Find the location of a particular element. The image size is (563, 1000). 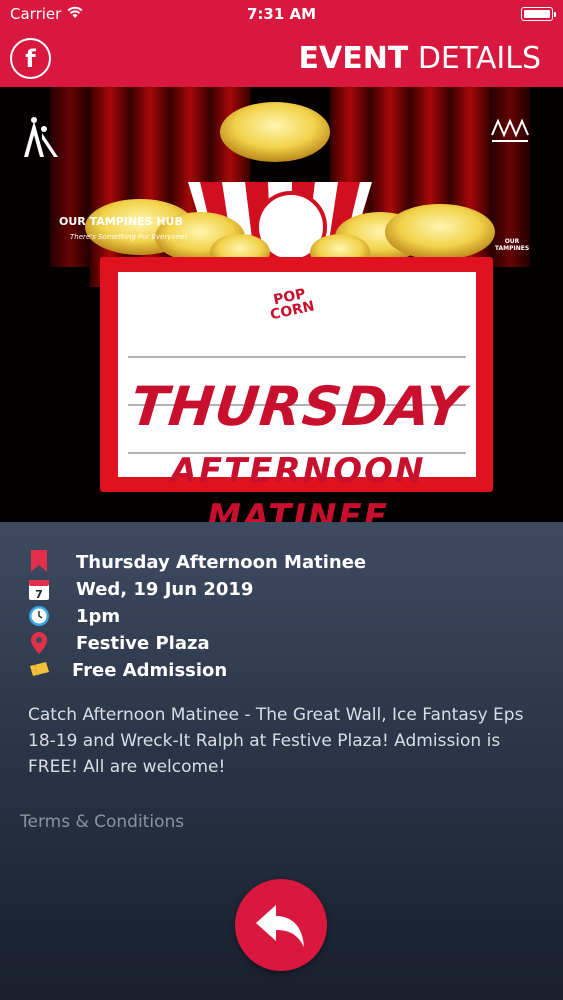

hub-tagline: There's Something For Everyone! is located at coordinates (129, 237).